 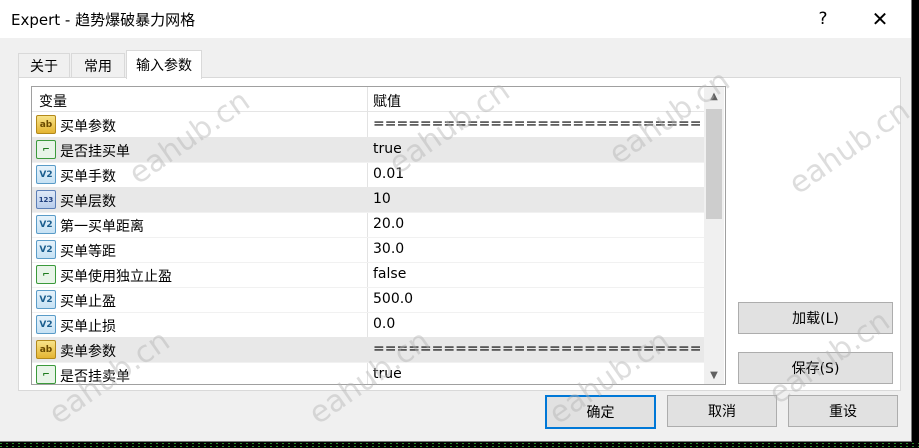 What do you see at coordinates (102, 227) in the screenshot?
I see `param-name: 第一买单距离` at bounding box center [102, 227].